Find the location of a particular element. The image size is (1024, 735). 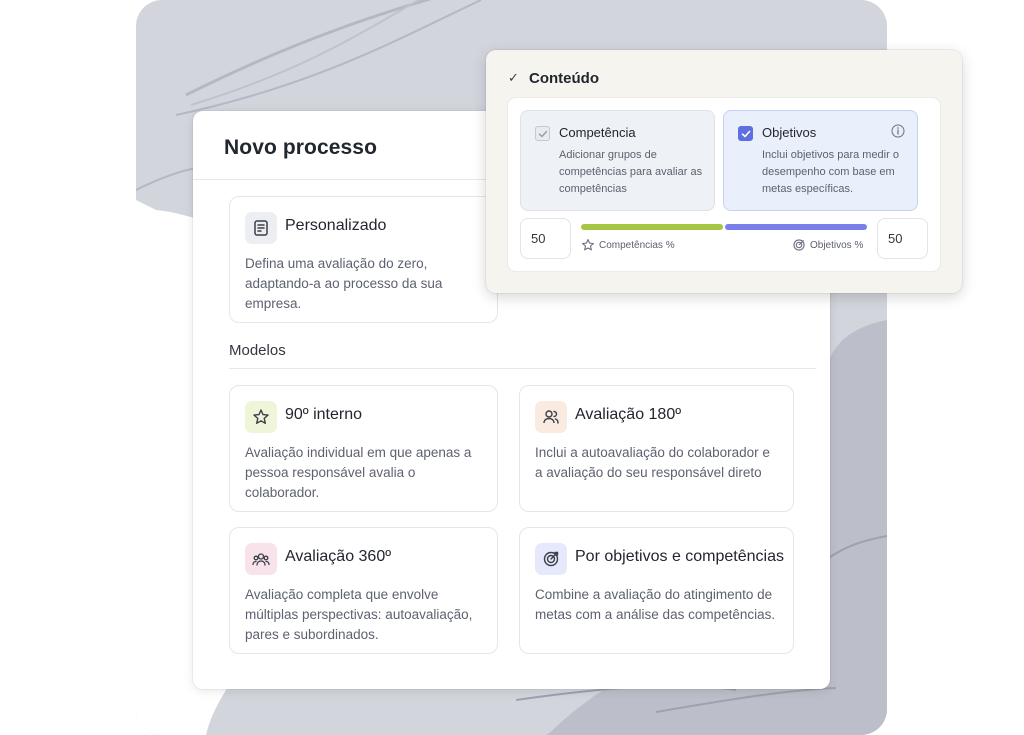

objectives-title: Objetivos is located at coordinates (789, 132).